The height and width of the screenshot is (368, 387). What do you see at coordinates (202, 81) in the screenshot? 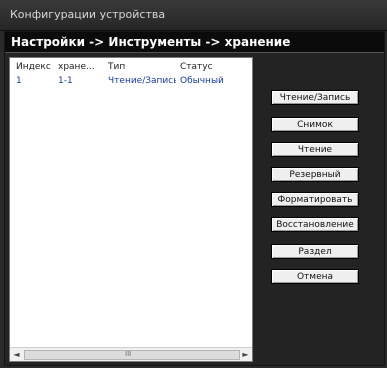
I see `row-status: Обычный` at bounding box center [202, 81].